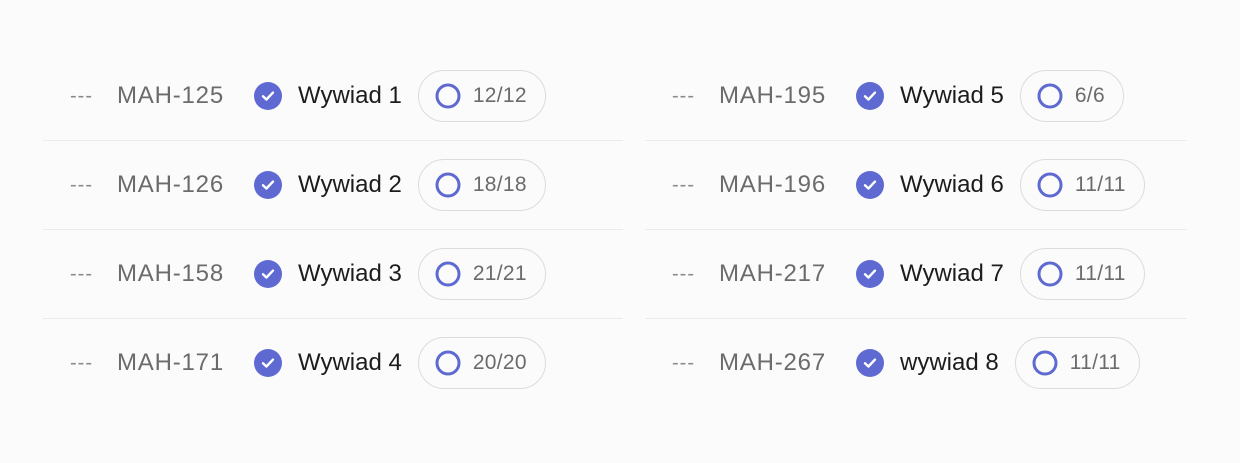  Describe the element at coordinates (1071, 96) in the screenshot. I see `sub-issues-progress-pill: 6/6` at that location.